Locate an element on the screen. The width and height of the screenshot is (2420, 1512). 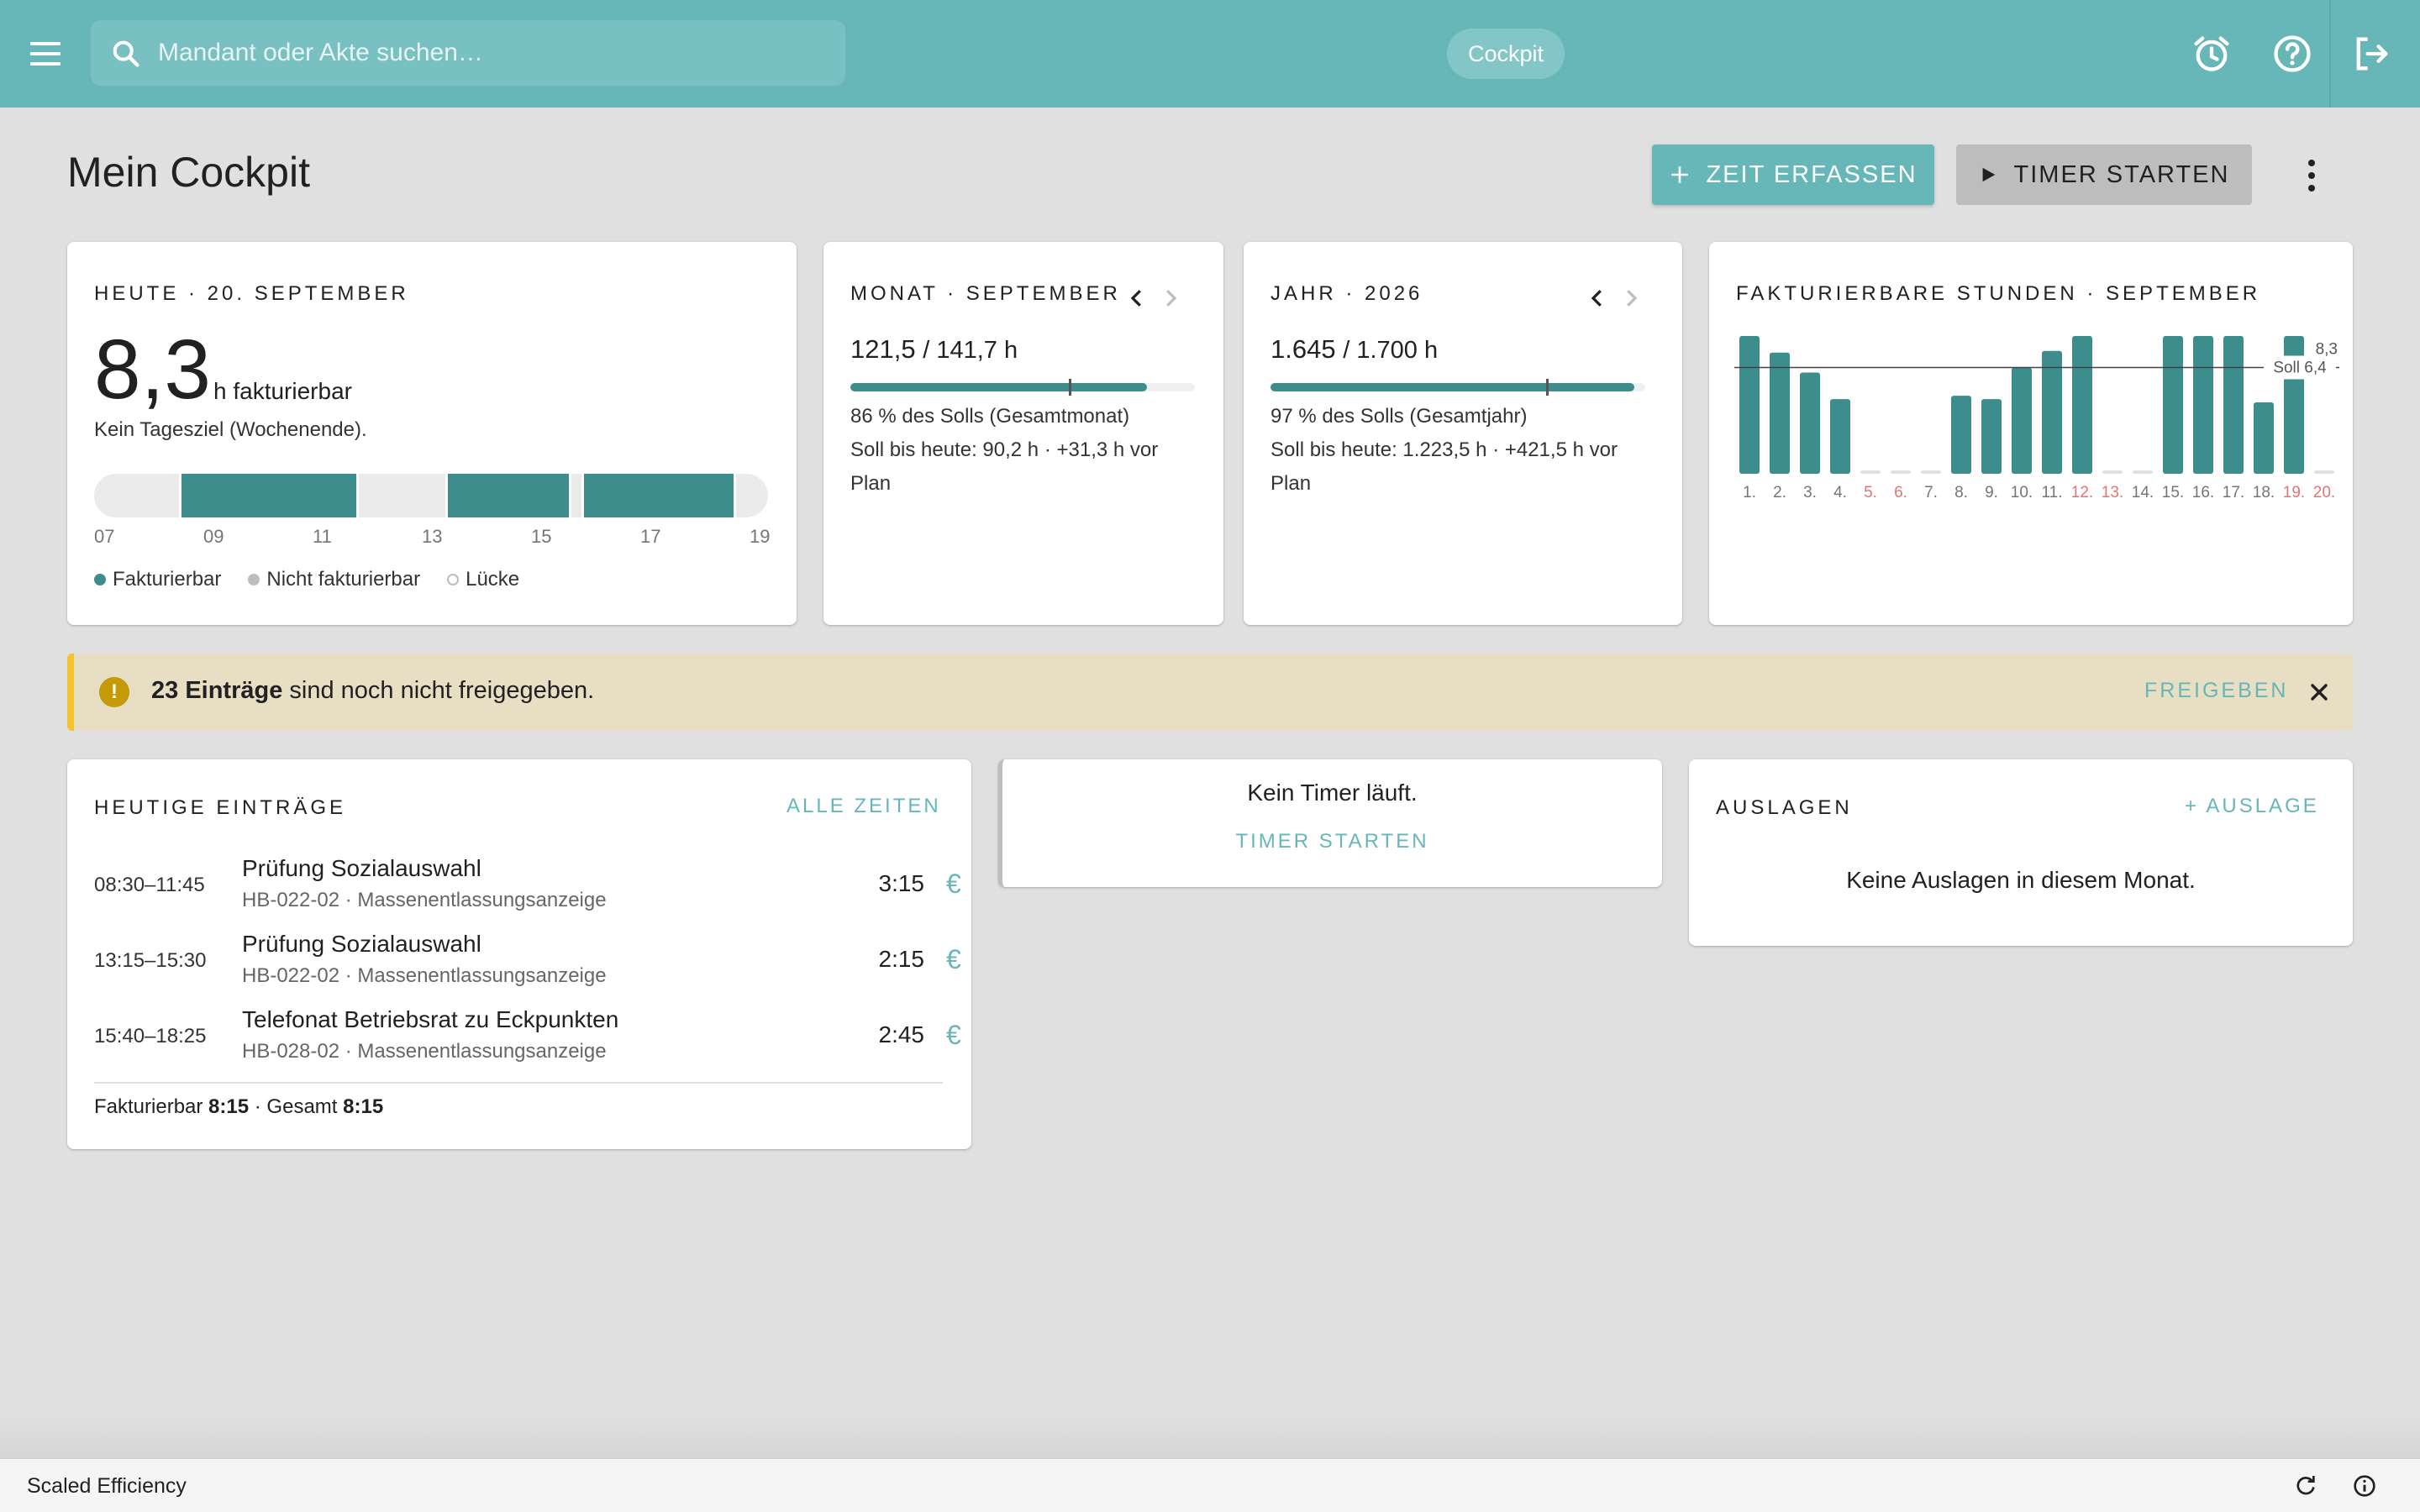
entry-duration: 3:15 is located at coordinates (901, 883).